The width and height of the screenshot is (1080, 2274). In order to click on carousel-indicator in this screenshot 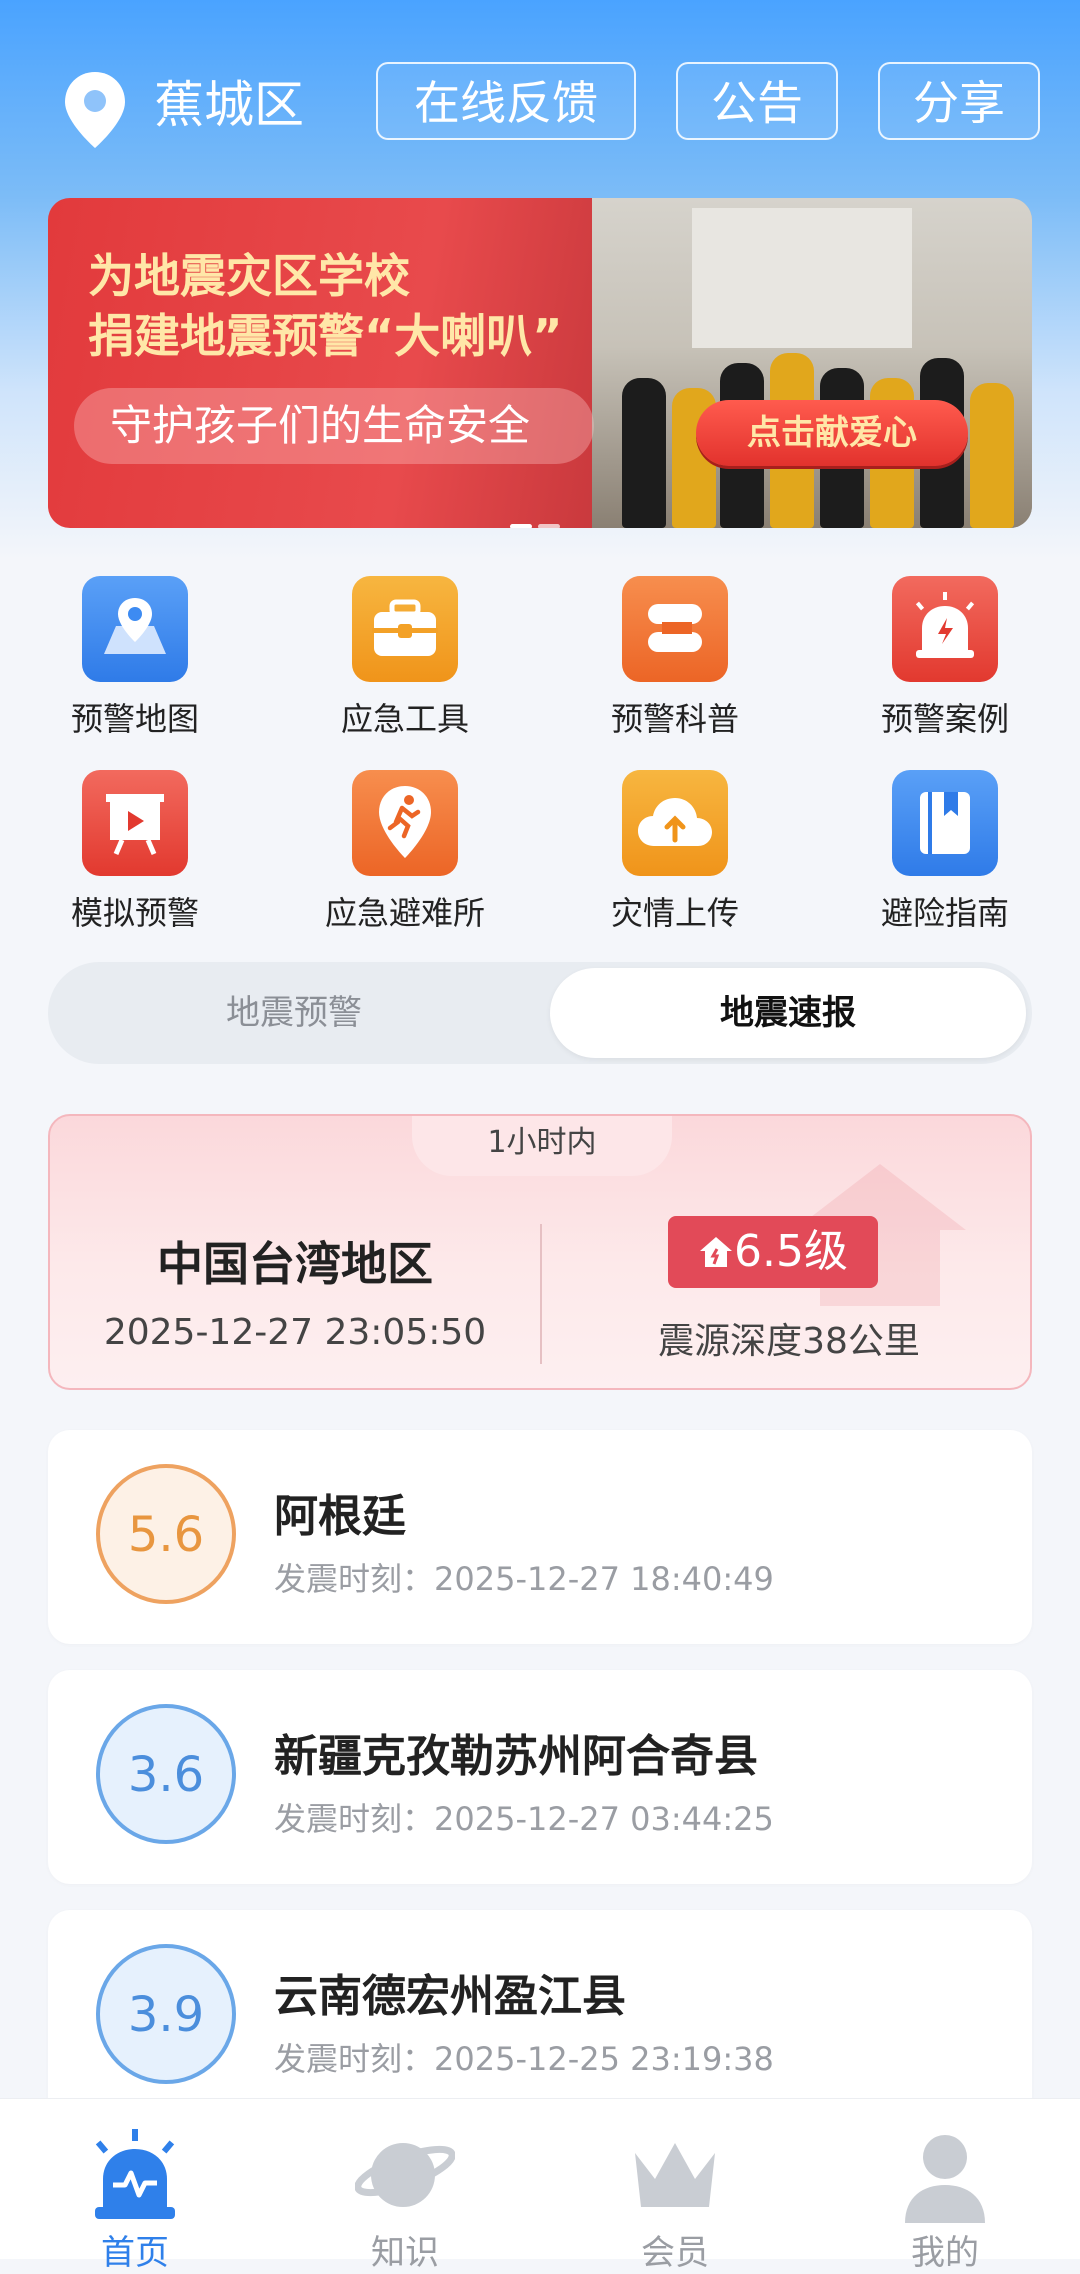, I will do `click(540, 521)`.